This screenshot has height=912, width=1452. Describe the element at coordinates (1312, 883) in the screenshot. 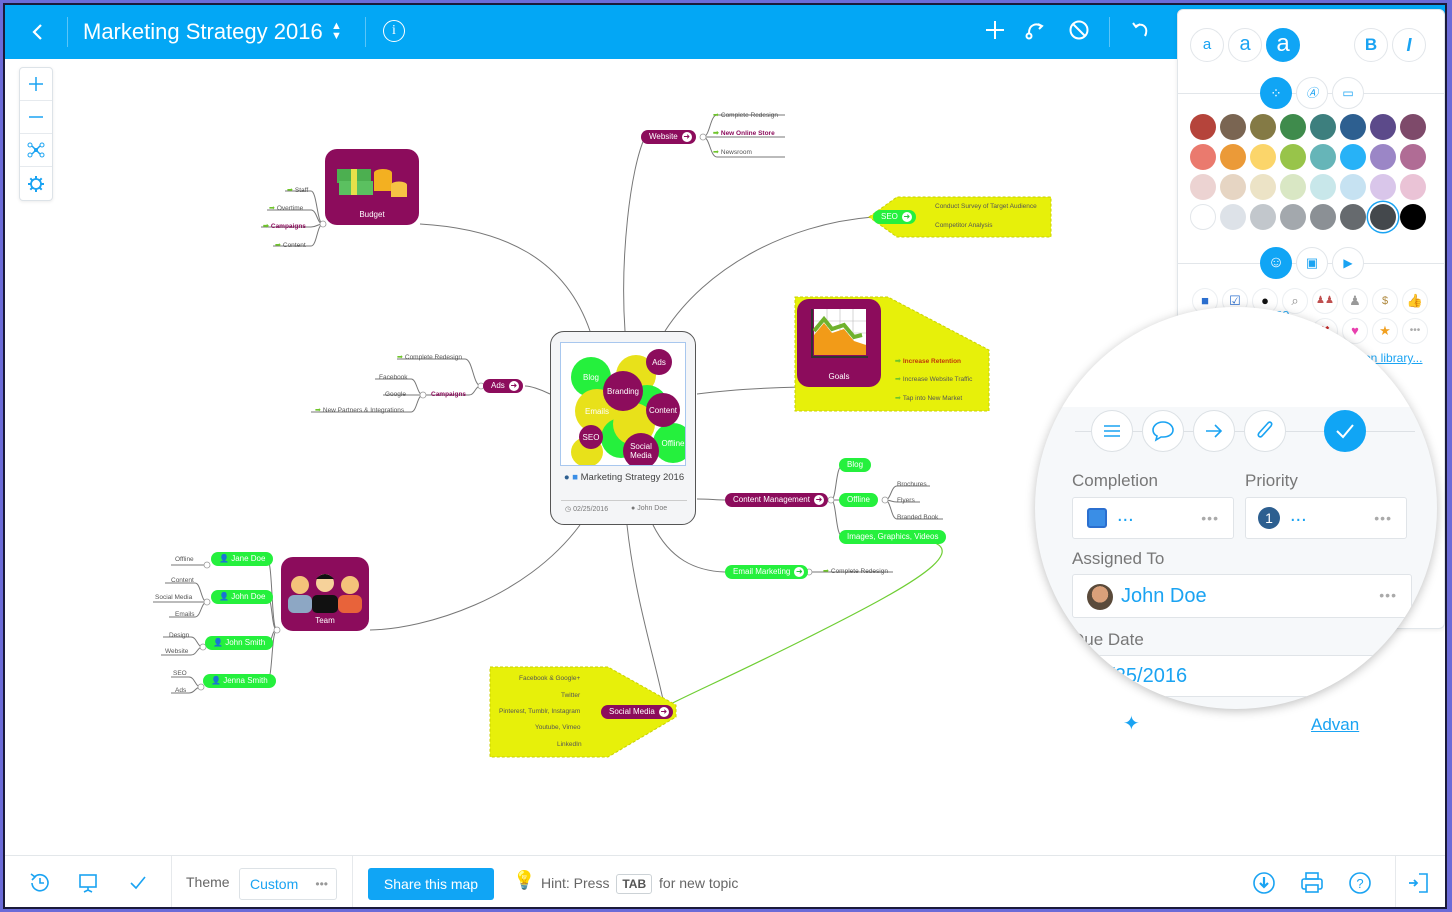

I see `print-icon` at that location.